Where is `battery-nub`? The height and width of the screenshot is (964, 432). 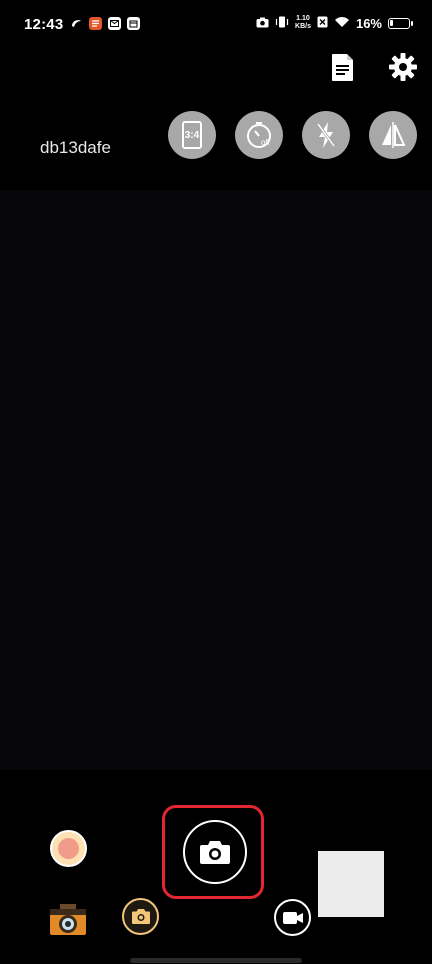
battery-nub is located at coordinates (412, 23).